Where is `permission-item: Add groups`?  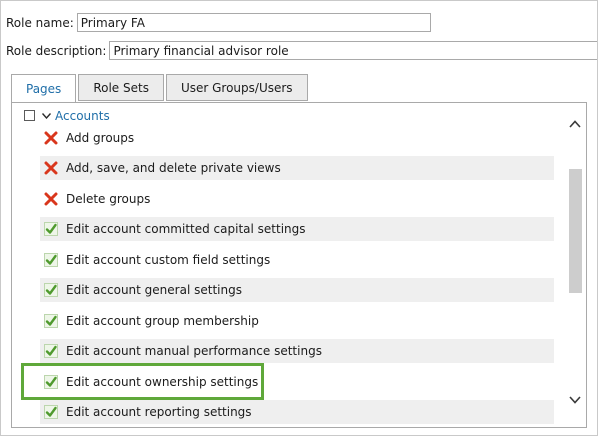 permission-item: Add groups is located at coordinates (297, 138).